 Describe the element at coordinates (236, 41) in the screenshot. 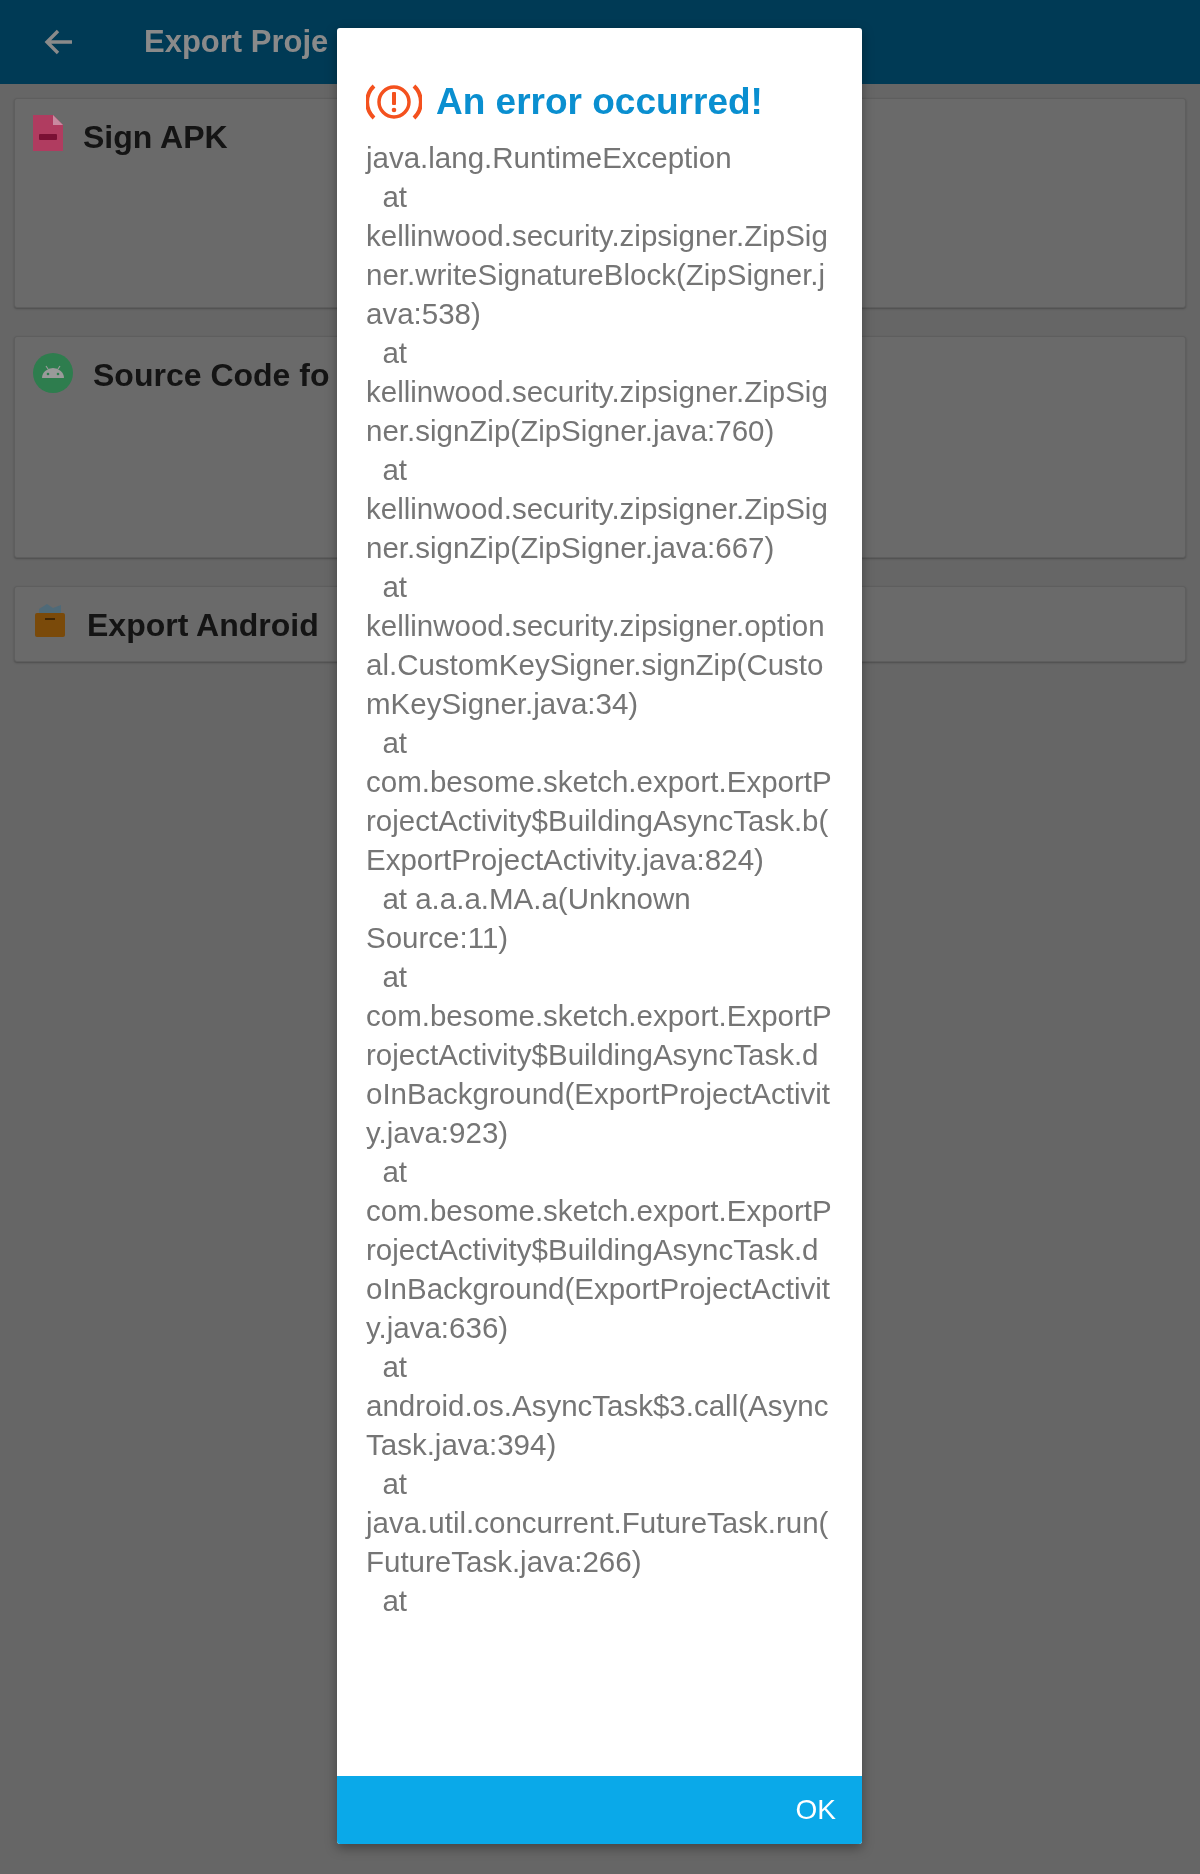

I see `screen-title: Export Proje` at that location.